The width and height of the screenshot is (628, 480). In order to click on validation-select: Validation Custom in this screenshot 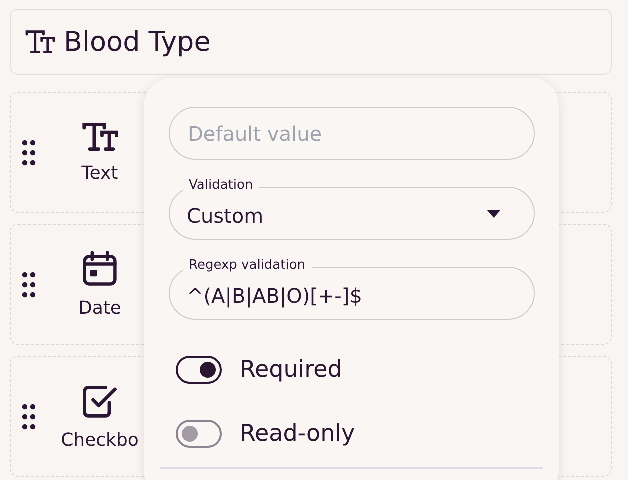, I will do `click(352, 208)`.